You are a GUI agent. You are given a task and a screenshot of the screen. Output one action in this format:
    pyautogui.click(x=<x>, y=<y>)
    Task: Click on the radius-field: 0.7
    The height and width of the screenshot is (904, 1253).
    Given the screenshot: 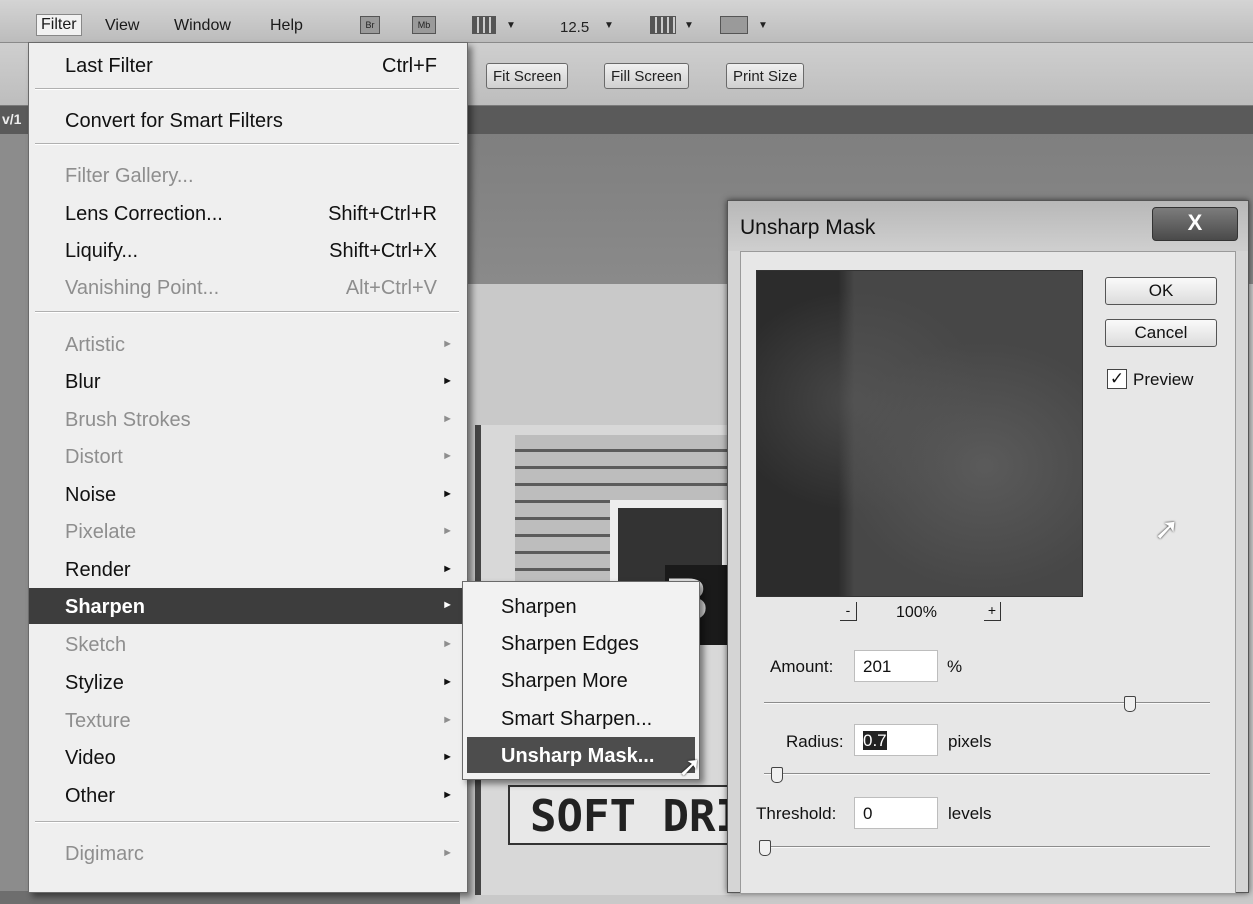 What is the action you would take?
    pyautogui.click(x=896, y=740)
    